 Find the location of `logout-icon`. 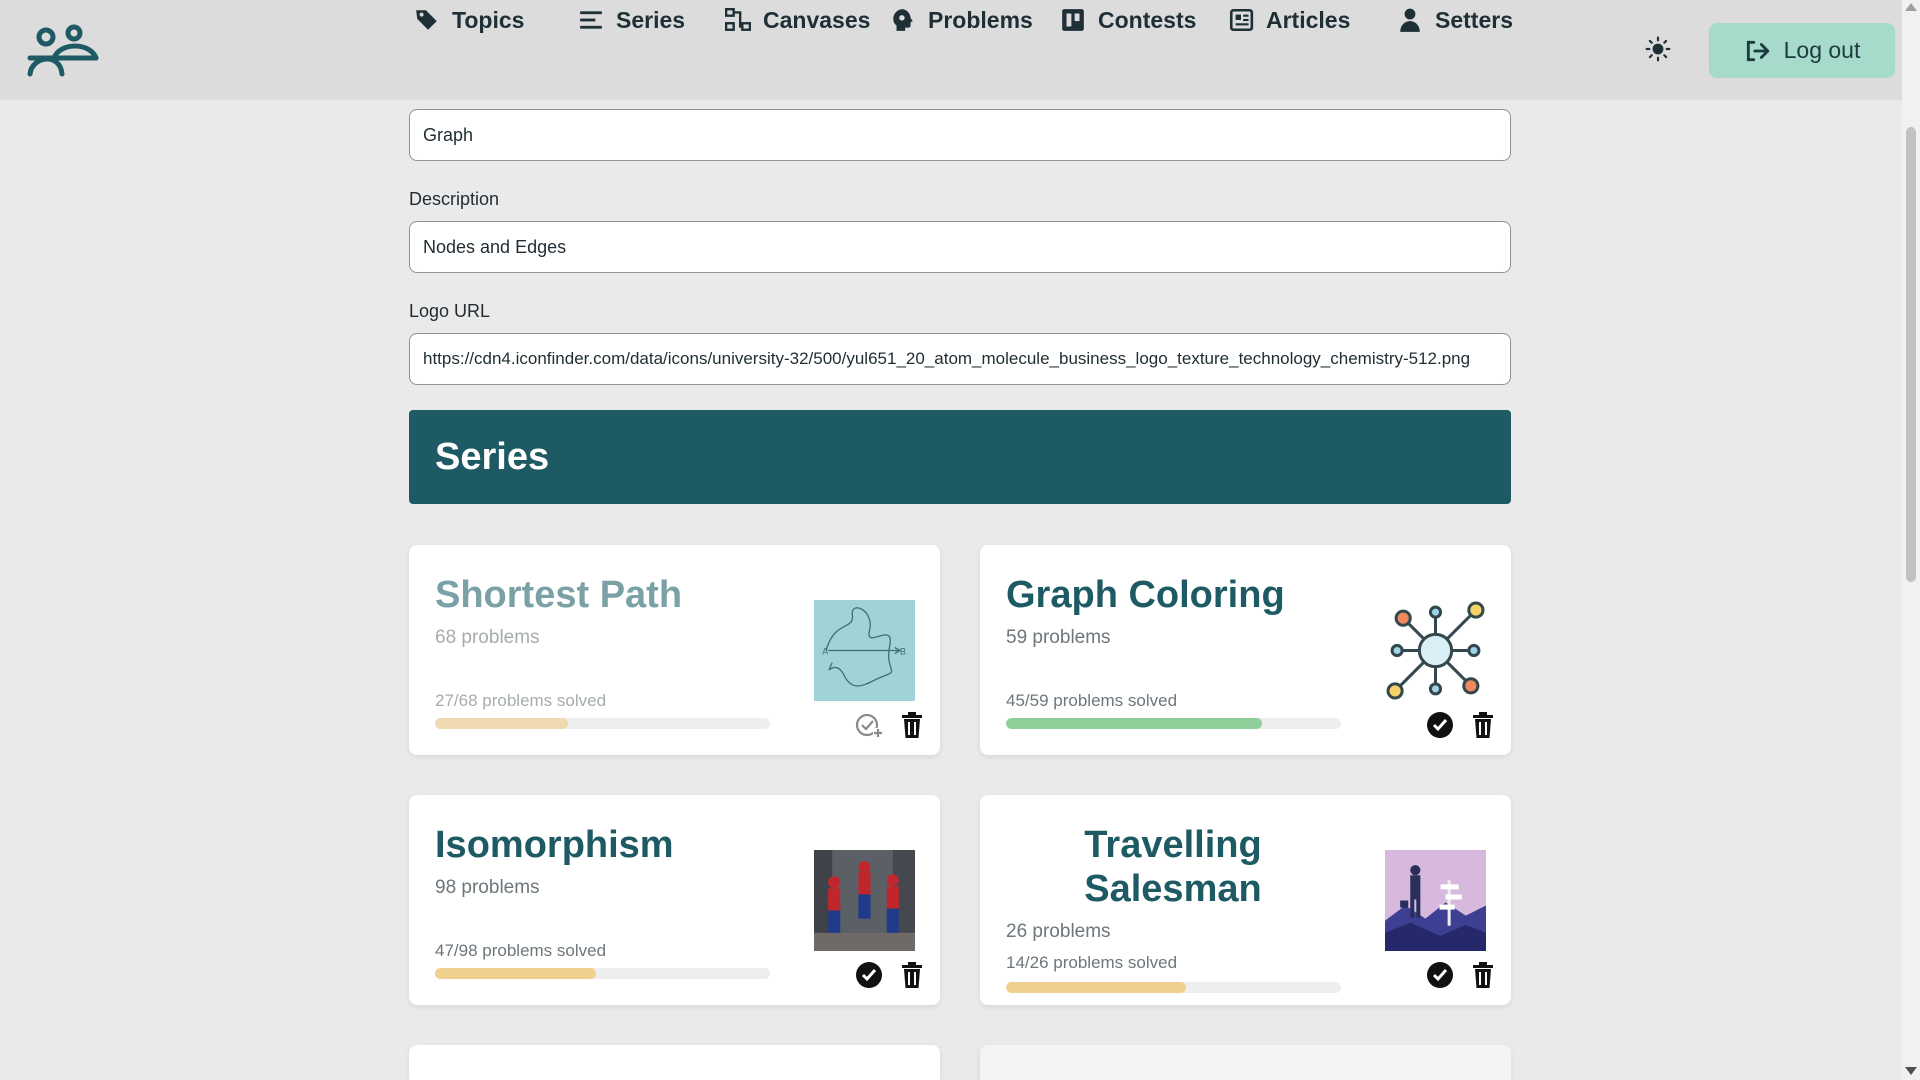

logout-icon is located at coordinates (1757, 50).